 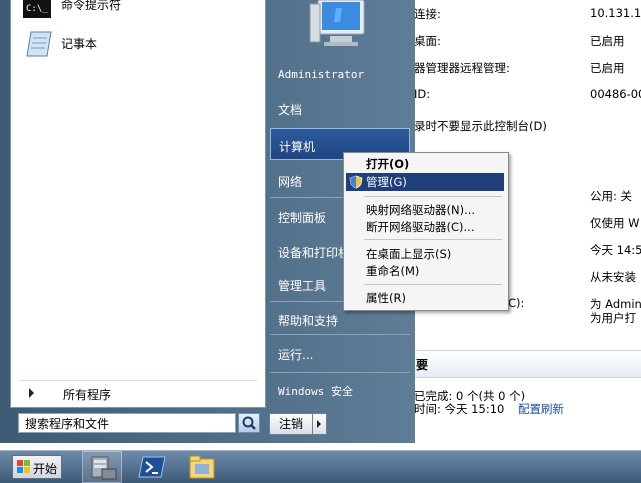 I want to click on summary-section-header: 要, so click(x=515, y=364).